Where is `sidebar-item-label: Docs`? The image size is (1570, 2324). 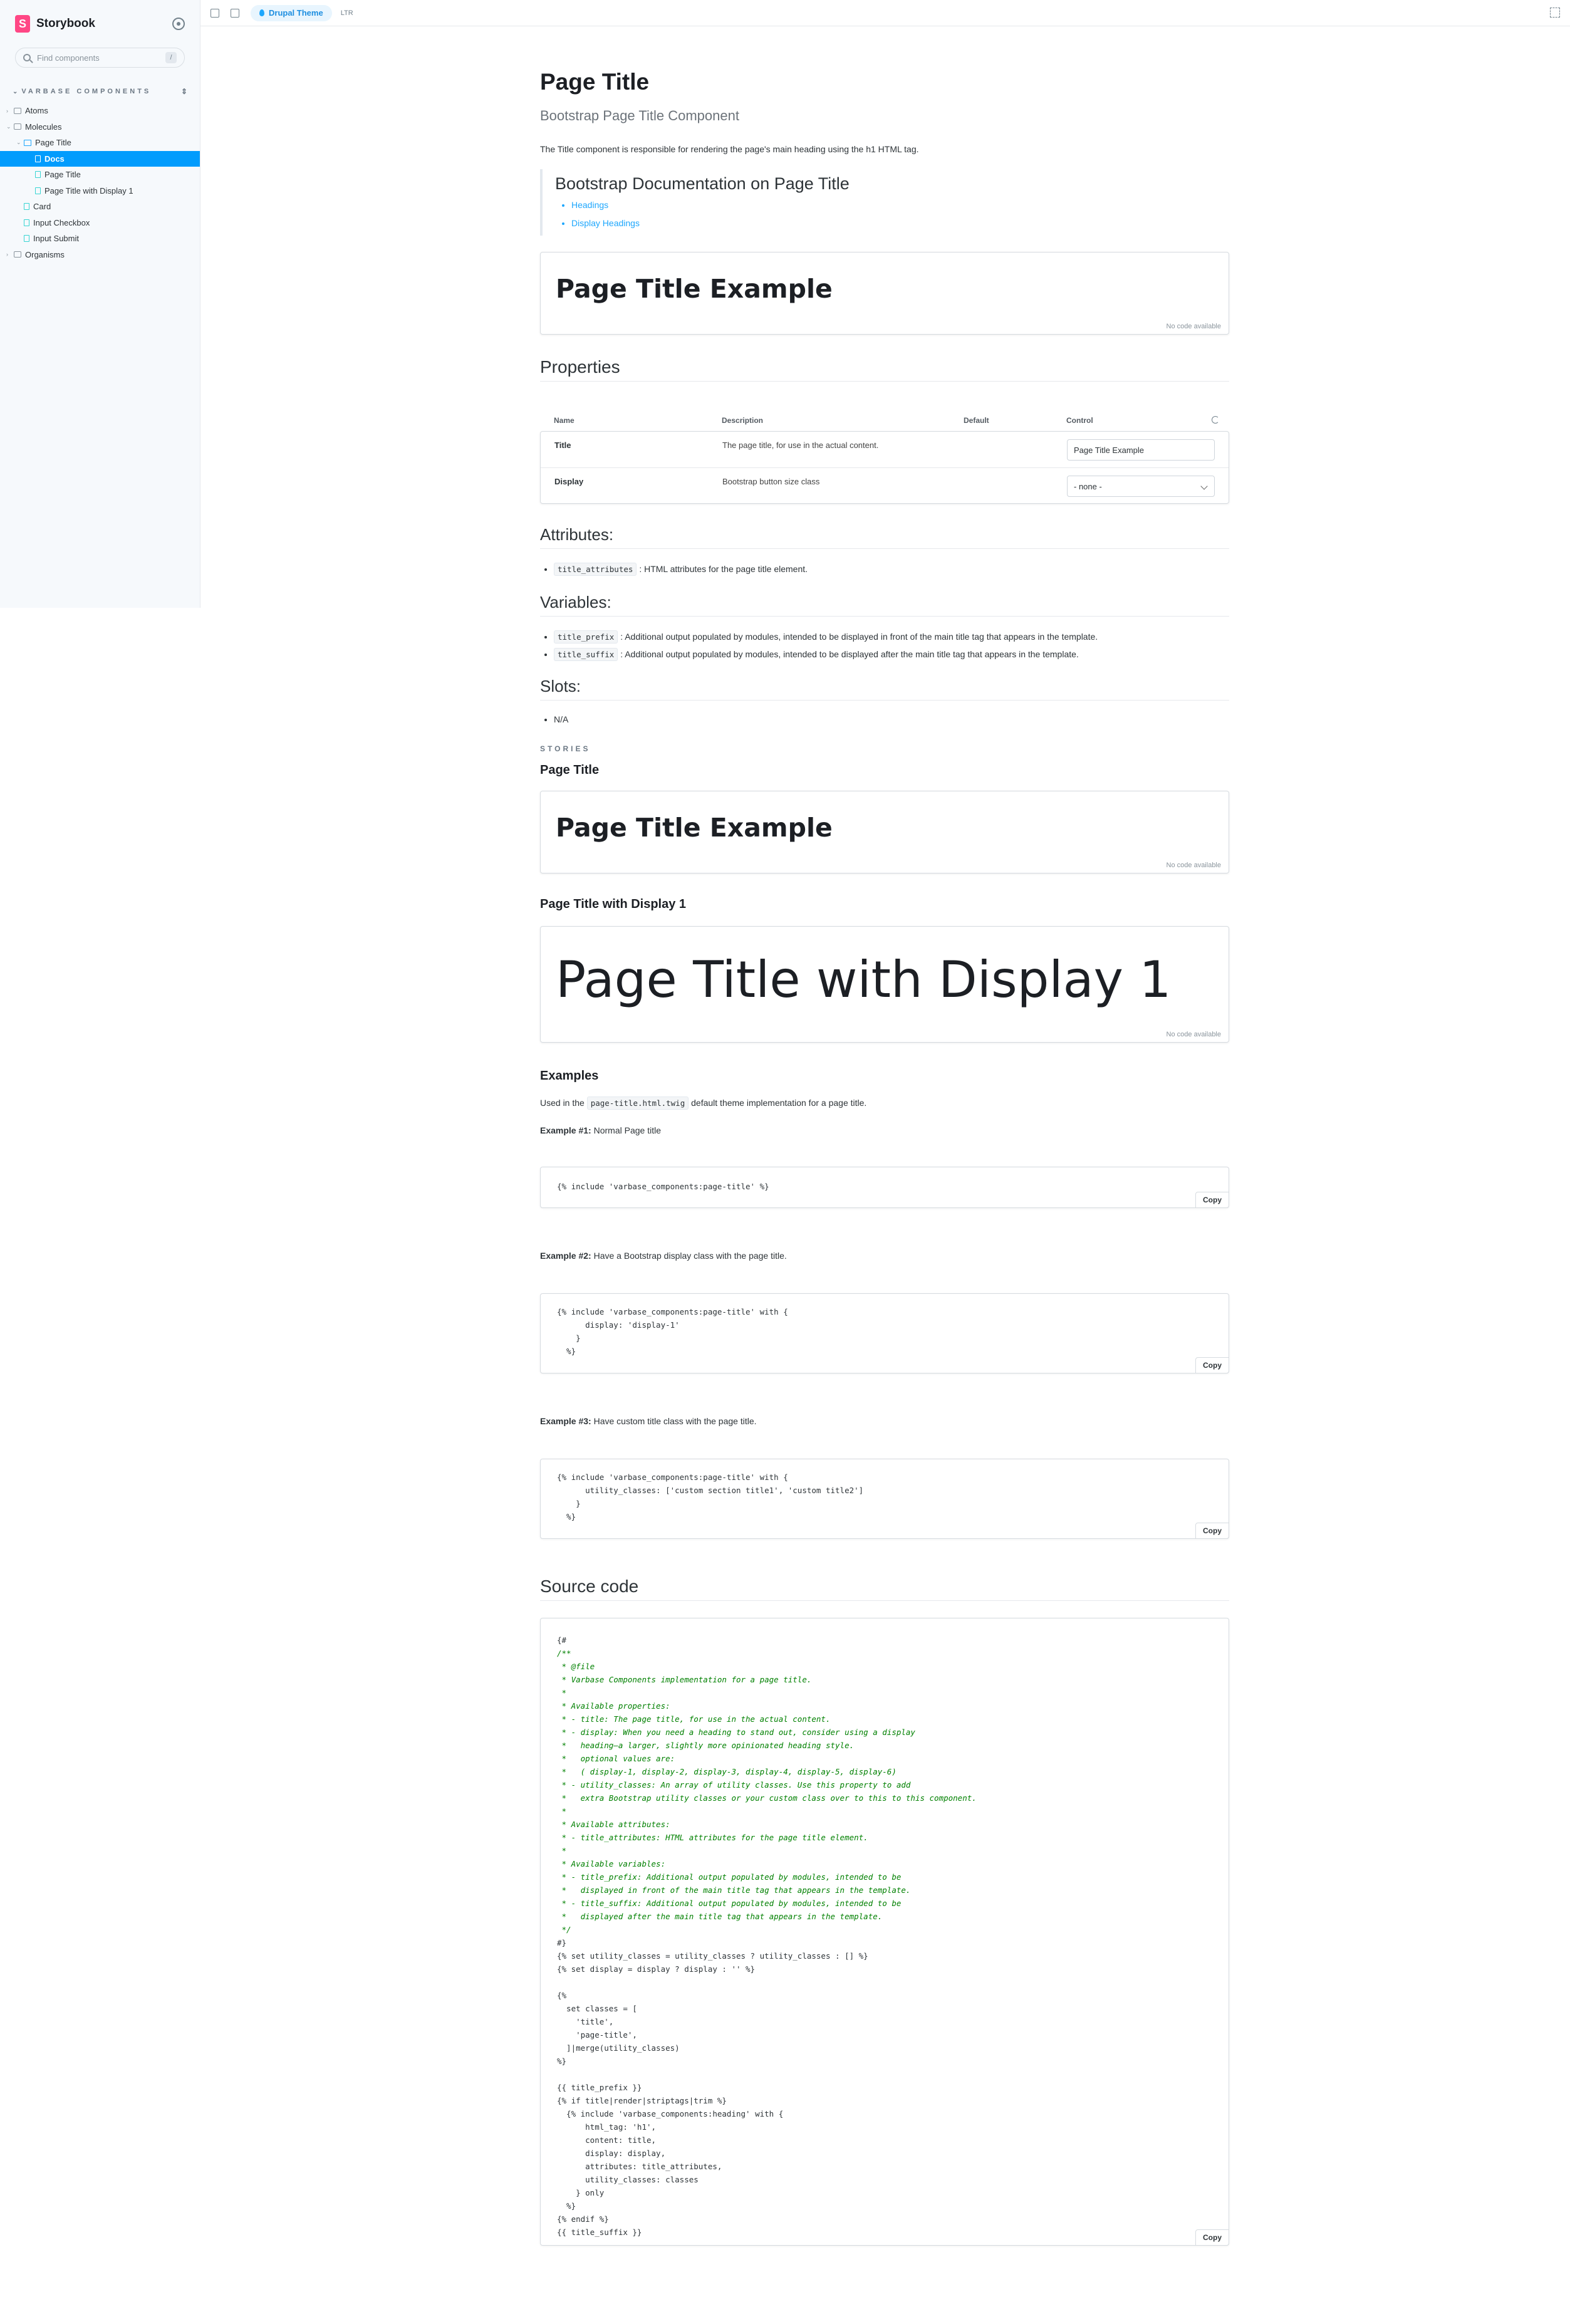 sidebar-item-label: Docs is located at coordinates (55, 159).